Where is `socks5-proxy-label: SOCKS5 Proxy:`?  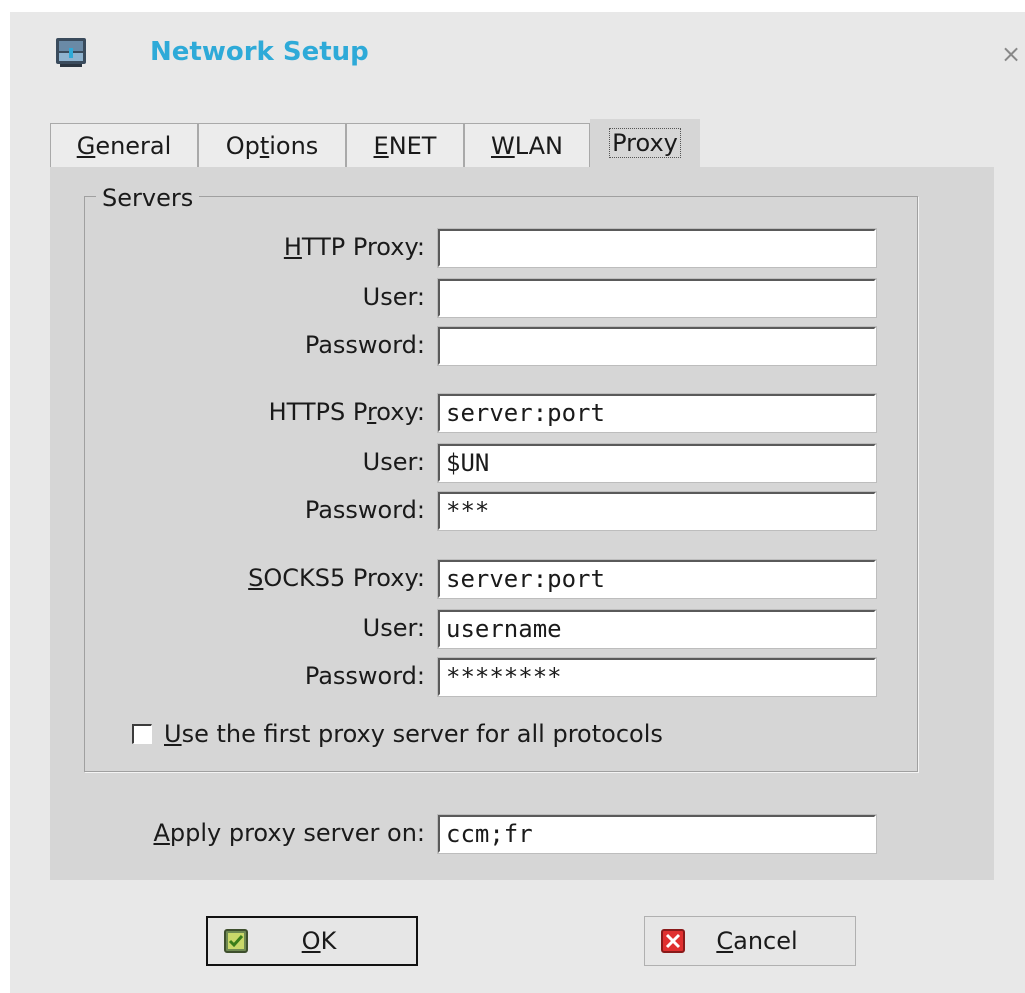 socks5-proxy-label: SOCKS5 Proxy: is located at coordinates (336, 578).